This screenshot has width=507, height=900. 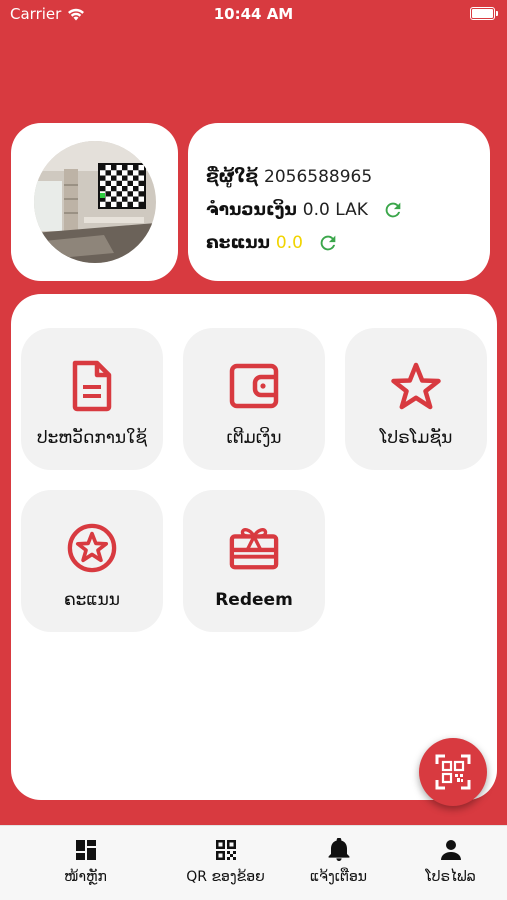 What do you see at coordinates (335, 209) in the screenshot?
I see `balance-value: 0.0 LAK` at bounding box center [335, 209].